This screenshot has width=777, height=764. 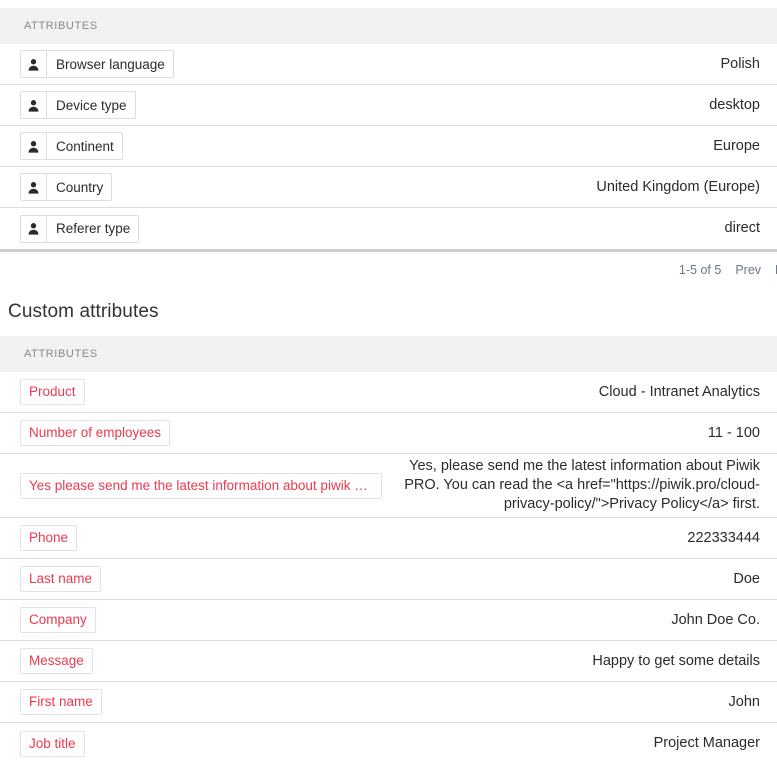 I want to click on table-row: Number of employees 11 - 100, so click(x=388, y=433).